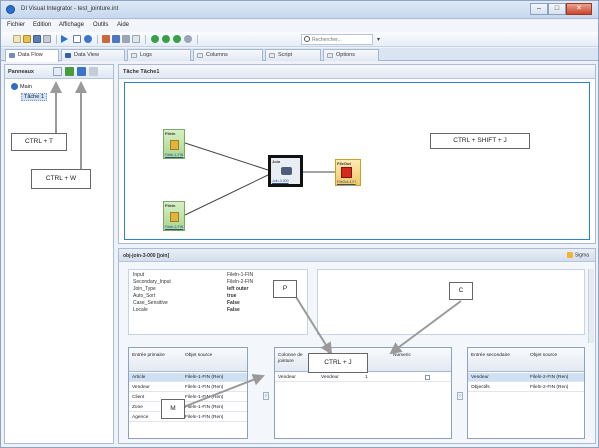 This screenshot has width=599, height=448. I want to click on column-header: Entrée secondaire, so click(491, 356).